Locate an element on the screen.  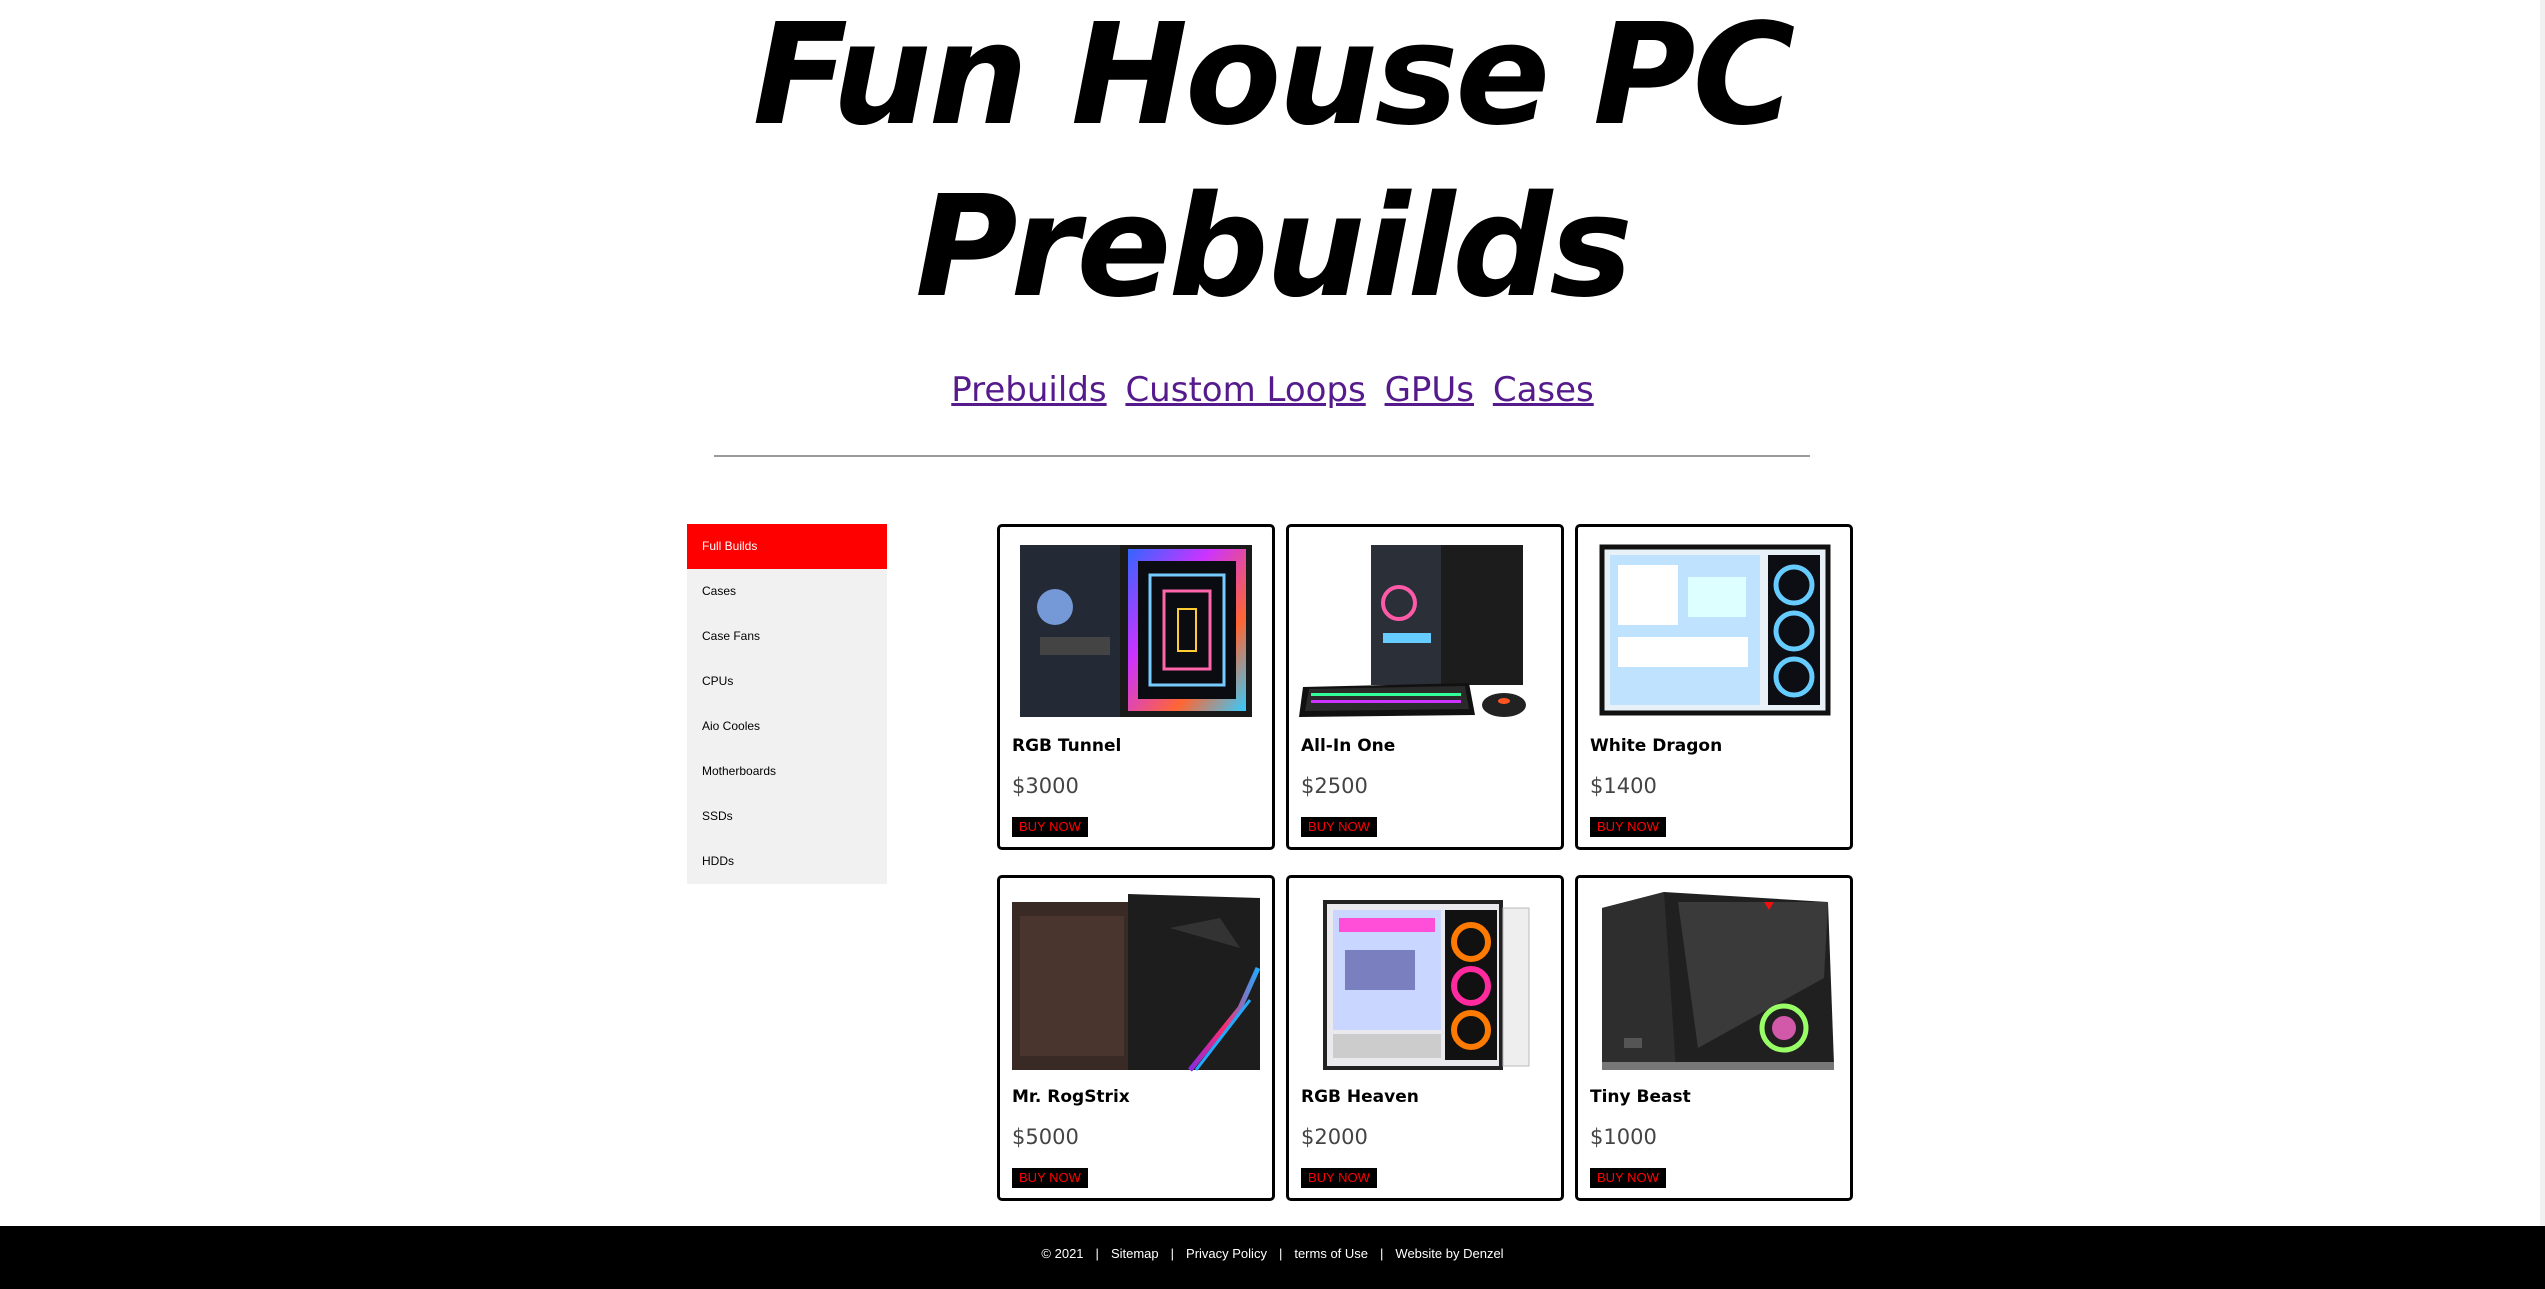
sidebar-item-aio-coolers: Aio Cooles is located at coordinates (787, 726).